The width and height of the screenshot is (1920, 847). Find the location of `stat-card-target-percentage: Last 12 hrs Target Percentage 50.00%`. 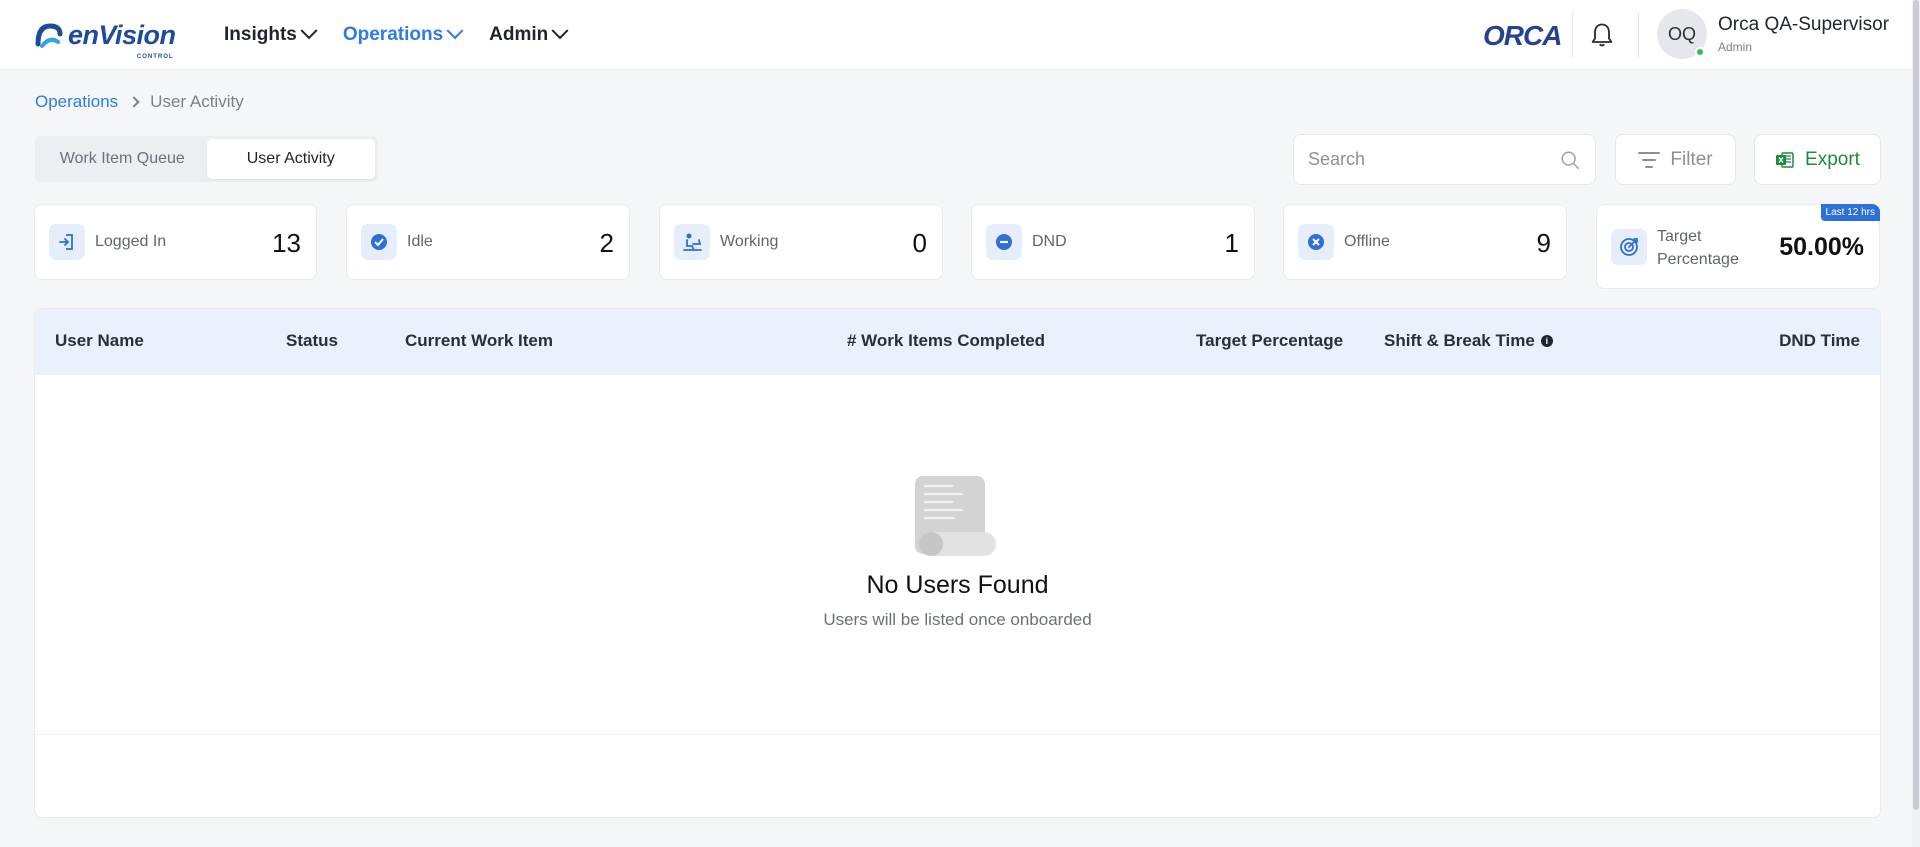

stat-card-target-percentage: Last 12 hrs Target Percentage 50.00% is located at coordinates (1738, 246).